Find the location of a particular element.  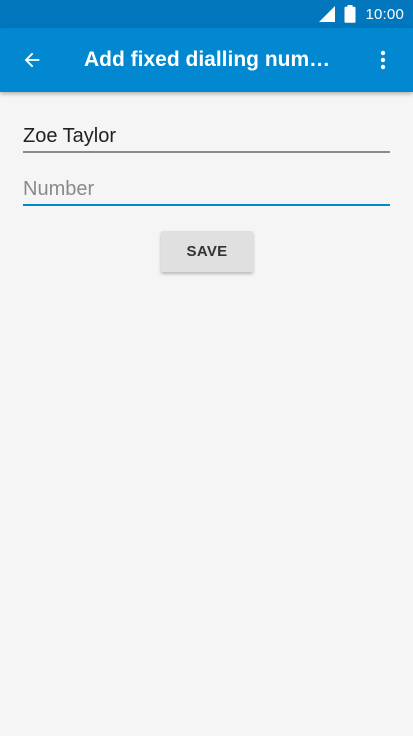

status-clock: 10:00 is located at coordinates (384, 14).